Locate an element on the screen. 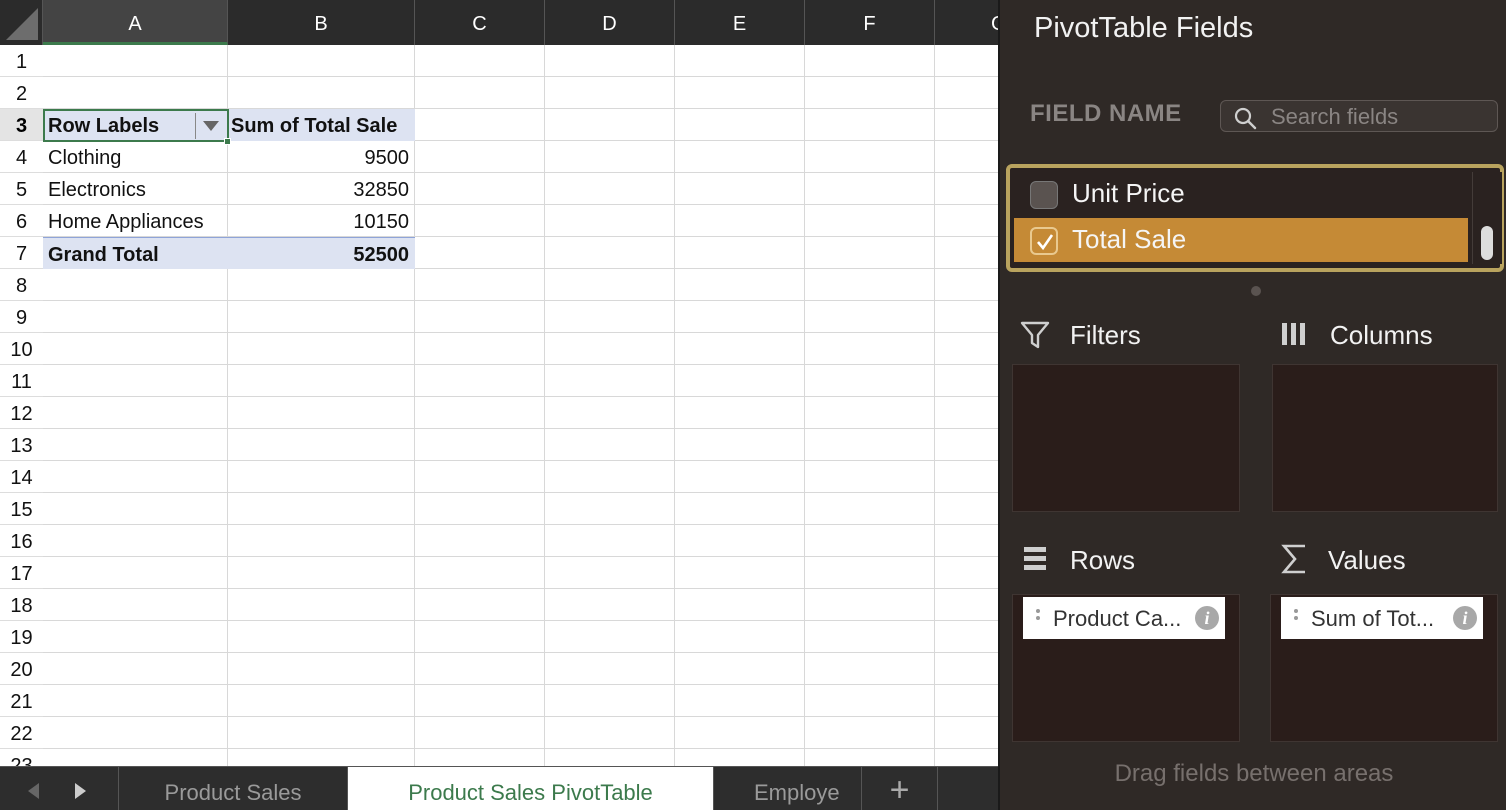  fill-handle is located at coordinates (227, 141).